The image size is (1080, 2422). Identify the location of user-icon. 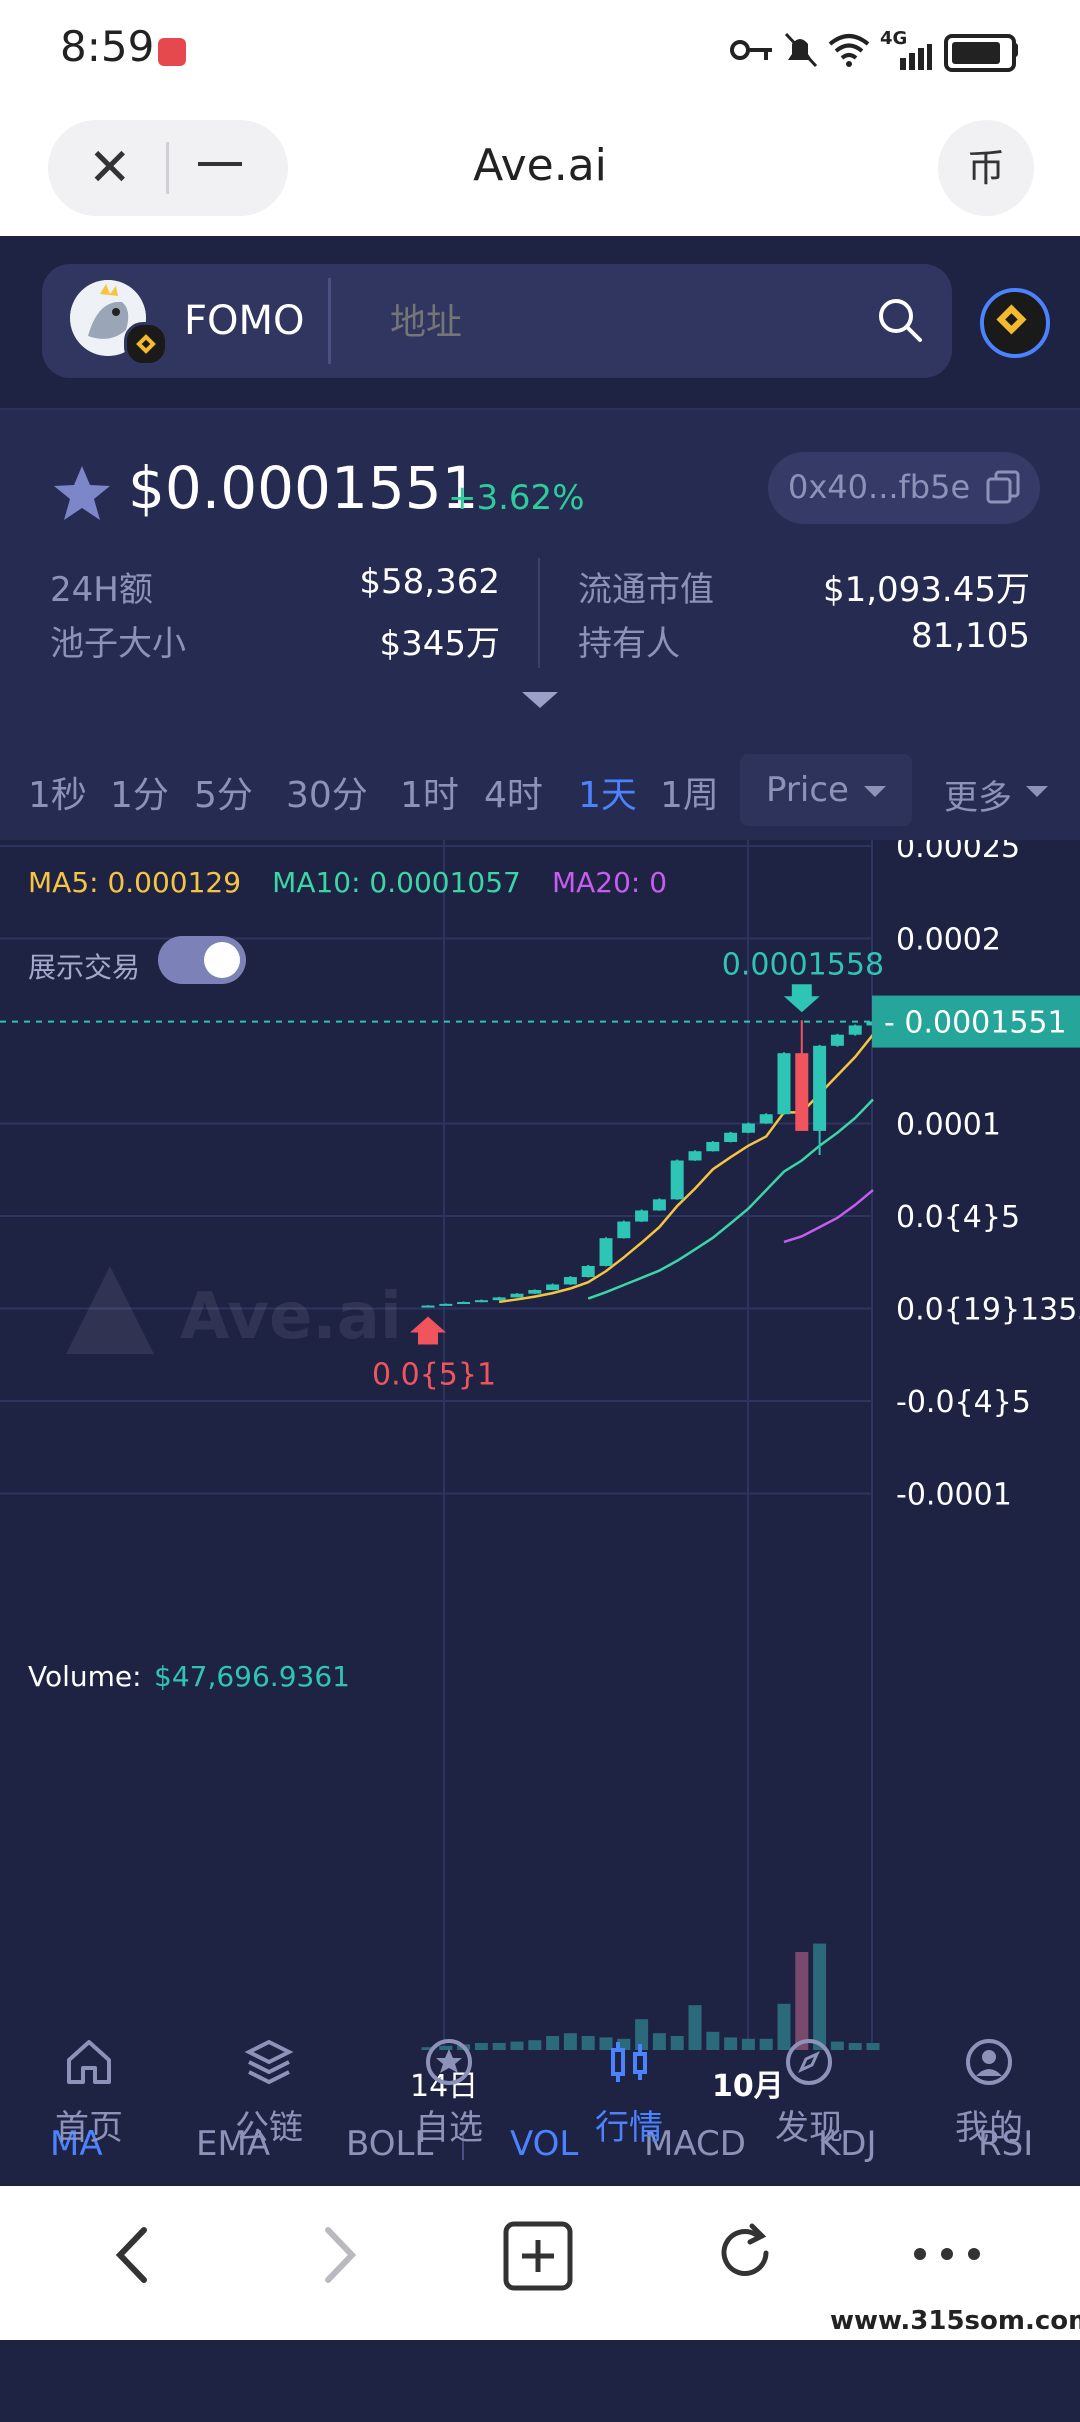
(989, 2062).